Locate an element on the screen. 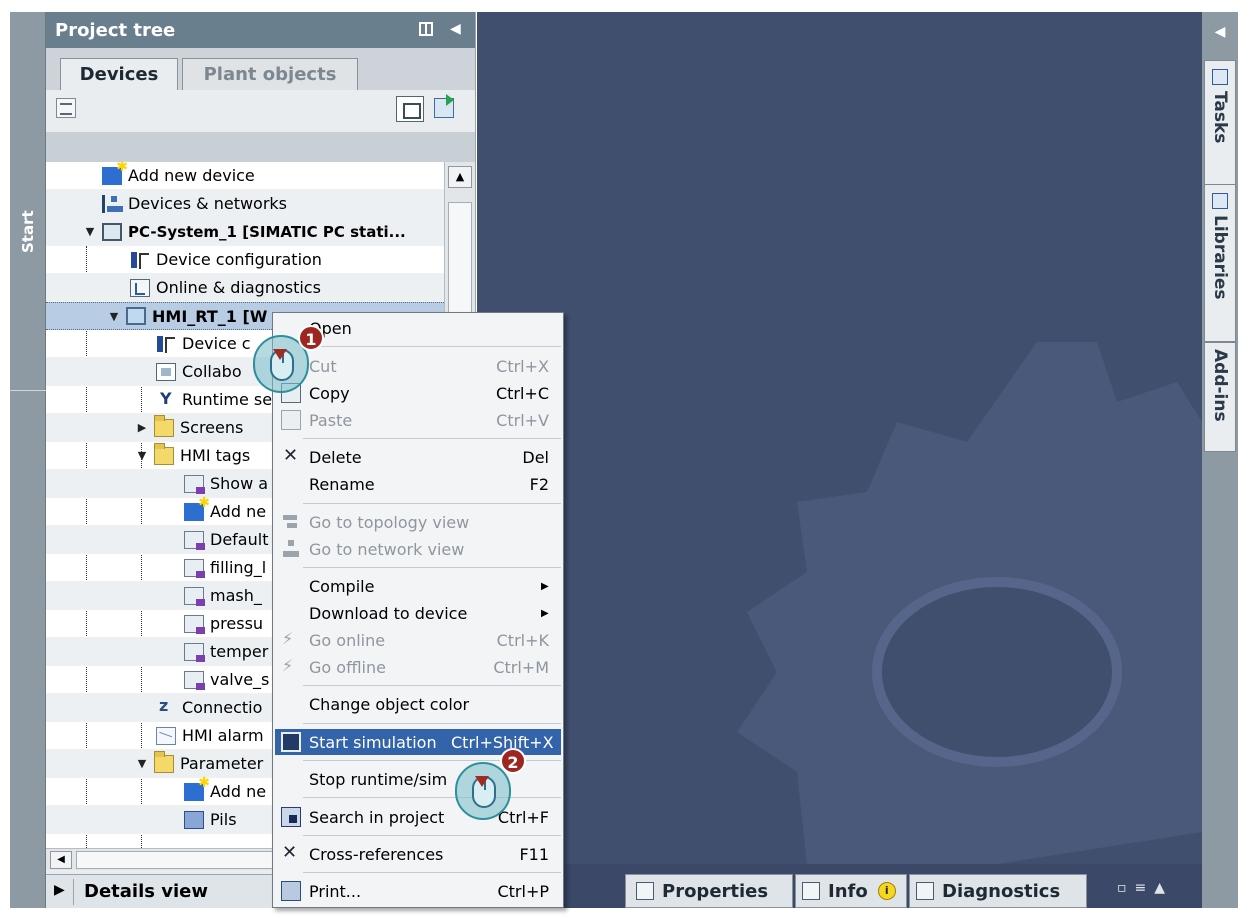 The width and height of the screenshot is (1253, 918). menu-item-search-in-project: Search in project Ctrl+F is located at coordinates (418, 817).